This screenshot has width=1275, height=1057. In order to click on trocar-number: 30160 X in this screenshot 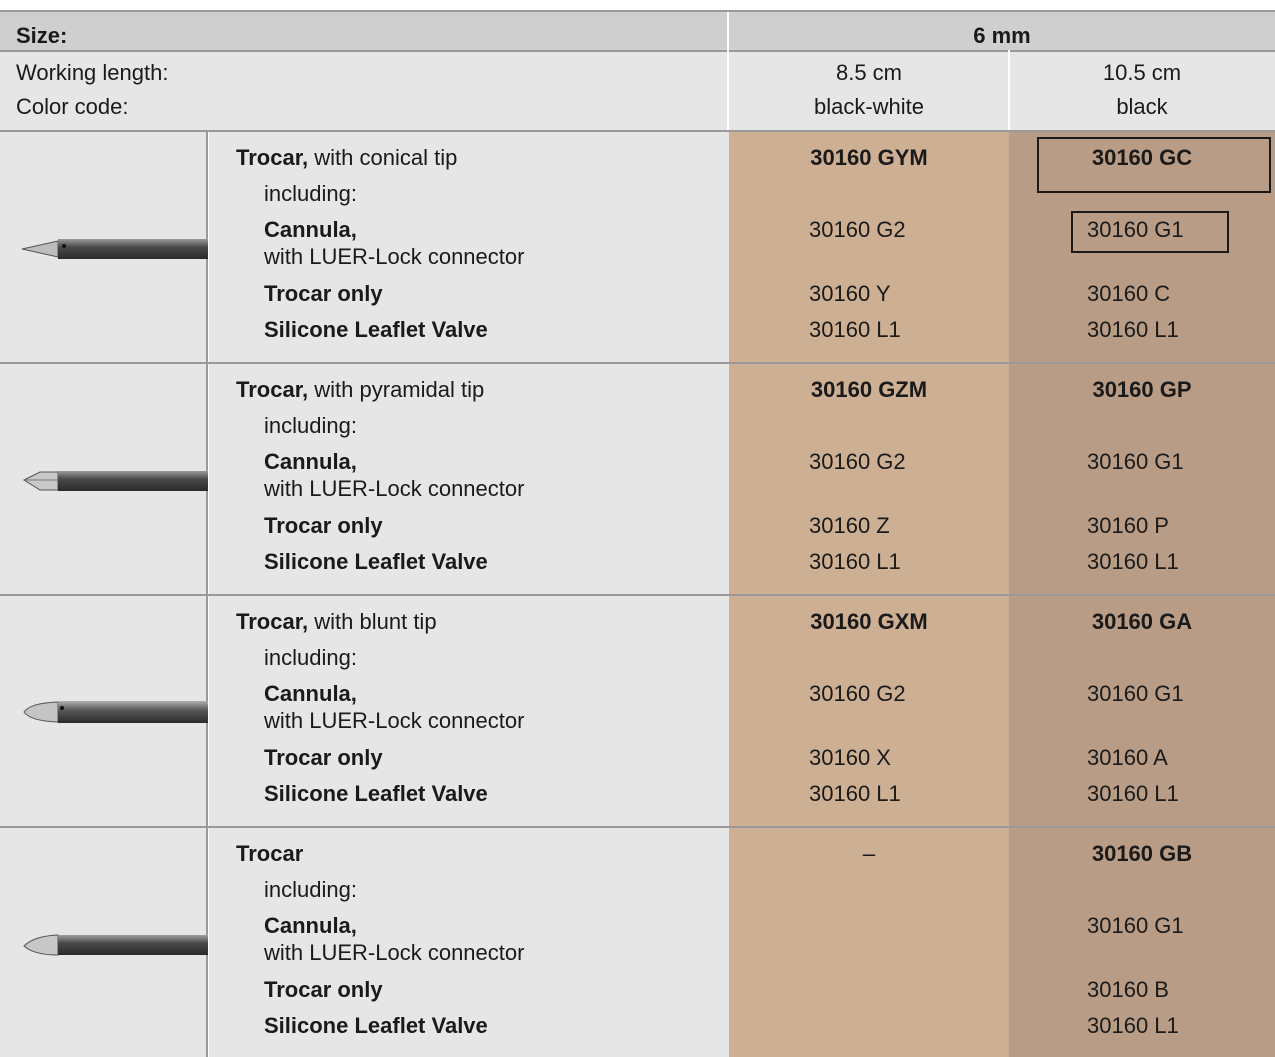, I will do `click(850, 757)`.